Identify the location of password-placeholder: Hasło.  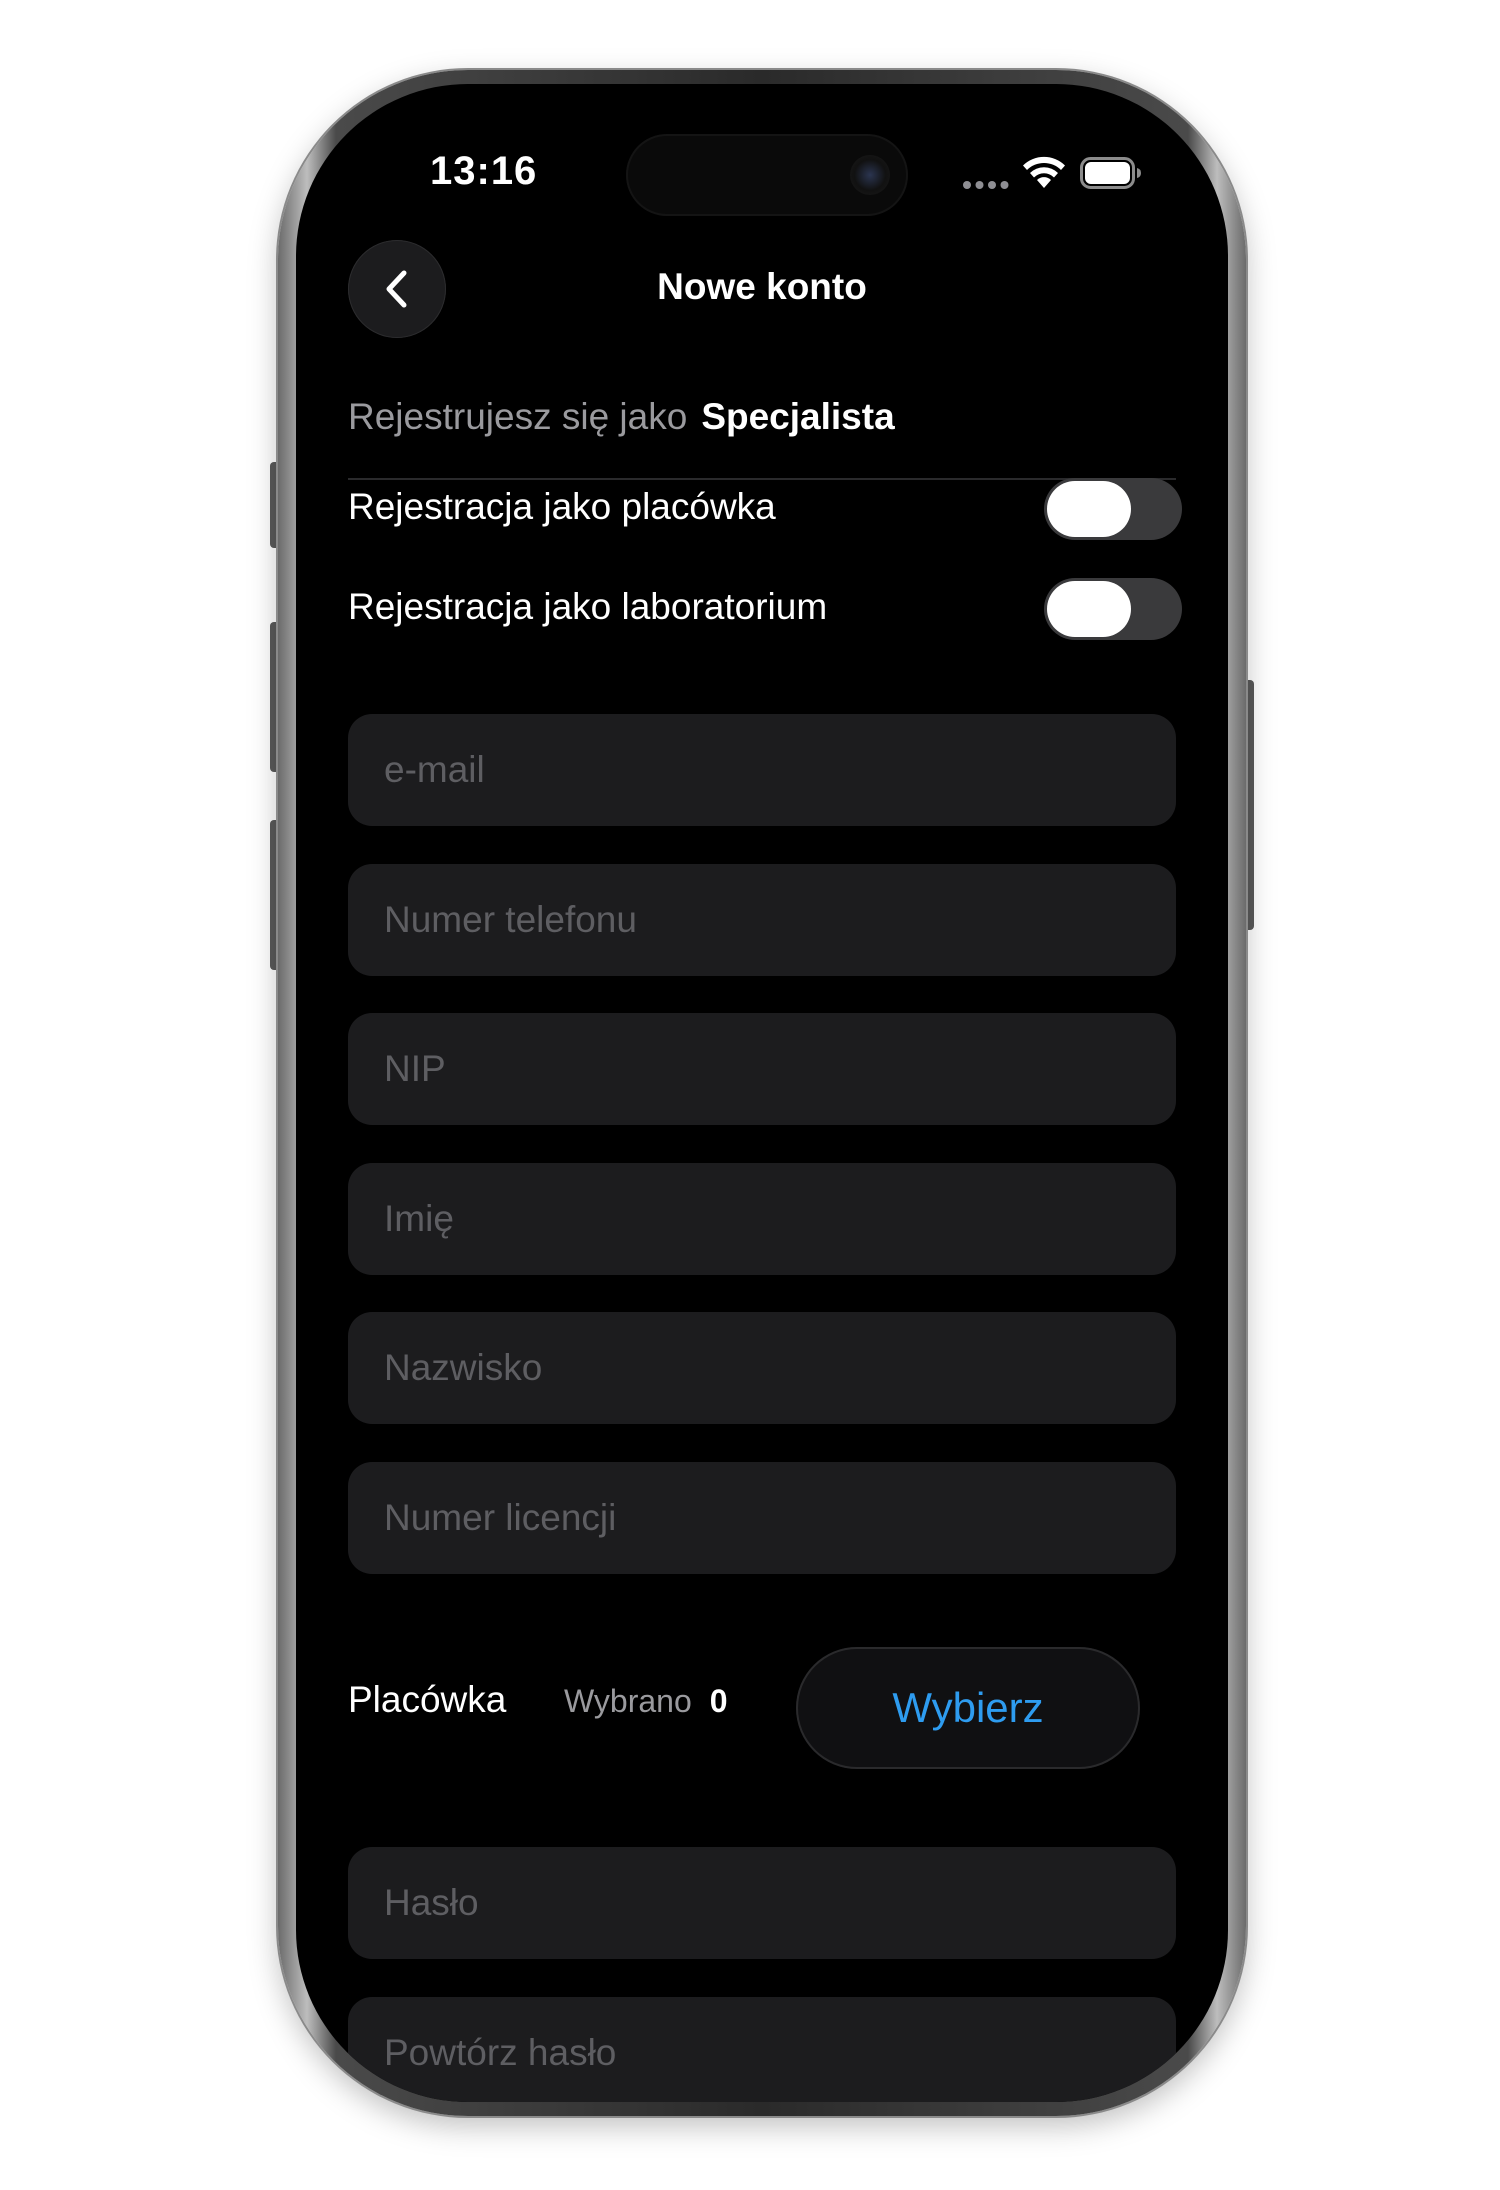
(431, 1902).